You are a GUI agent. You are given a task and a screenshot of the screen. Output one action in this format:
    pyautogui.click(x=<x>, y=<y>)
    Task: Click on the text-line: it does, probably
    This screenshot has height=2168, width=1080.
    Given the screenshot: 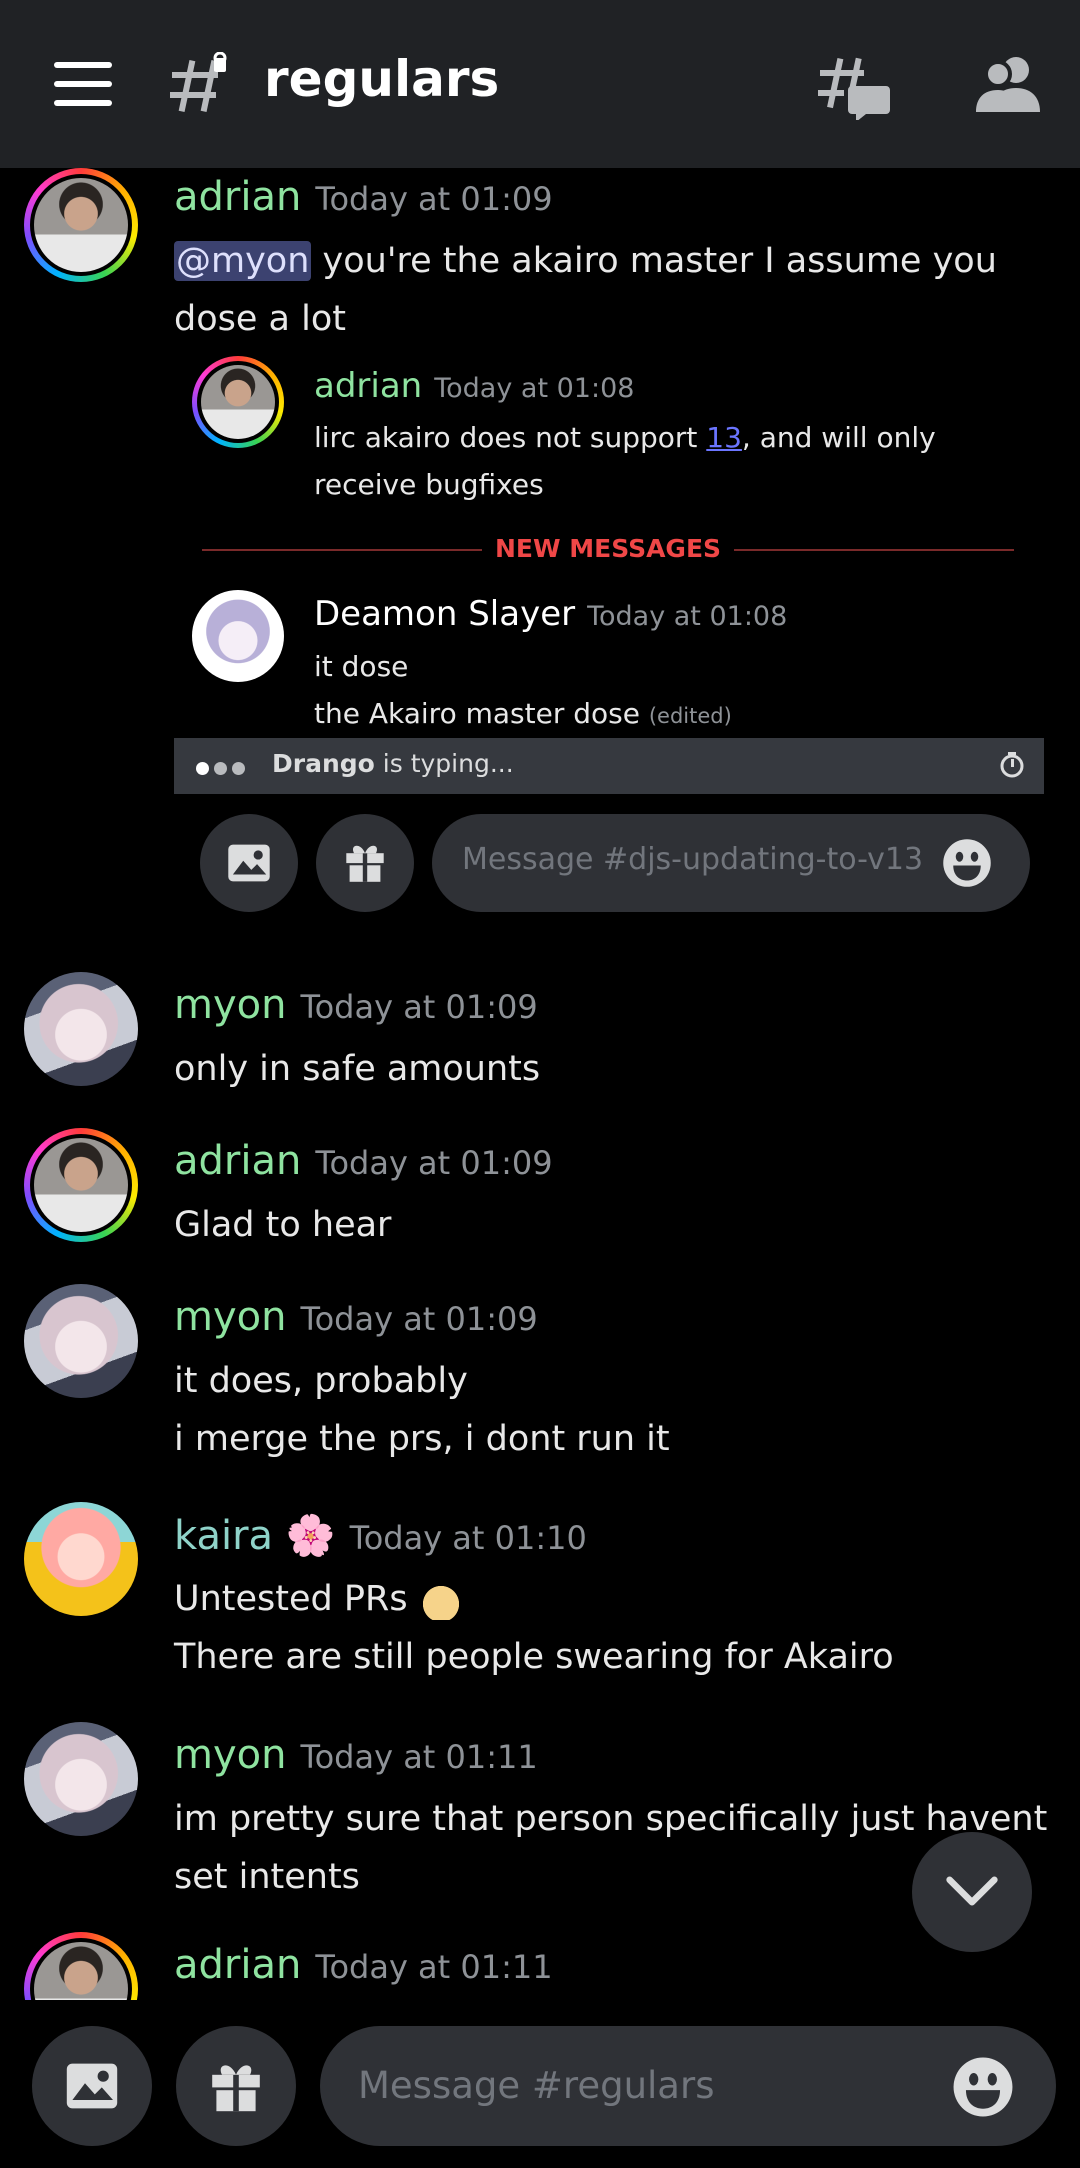 What is the action you would take?
    pyautogui.click(x=321, y=1381)
    